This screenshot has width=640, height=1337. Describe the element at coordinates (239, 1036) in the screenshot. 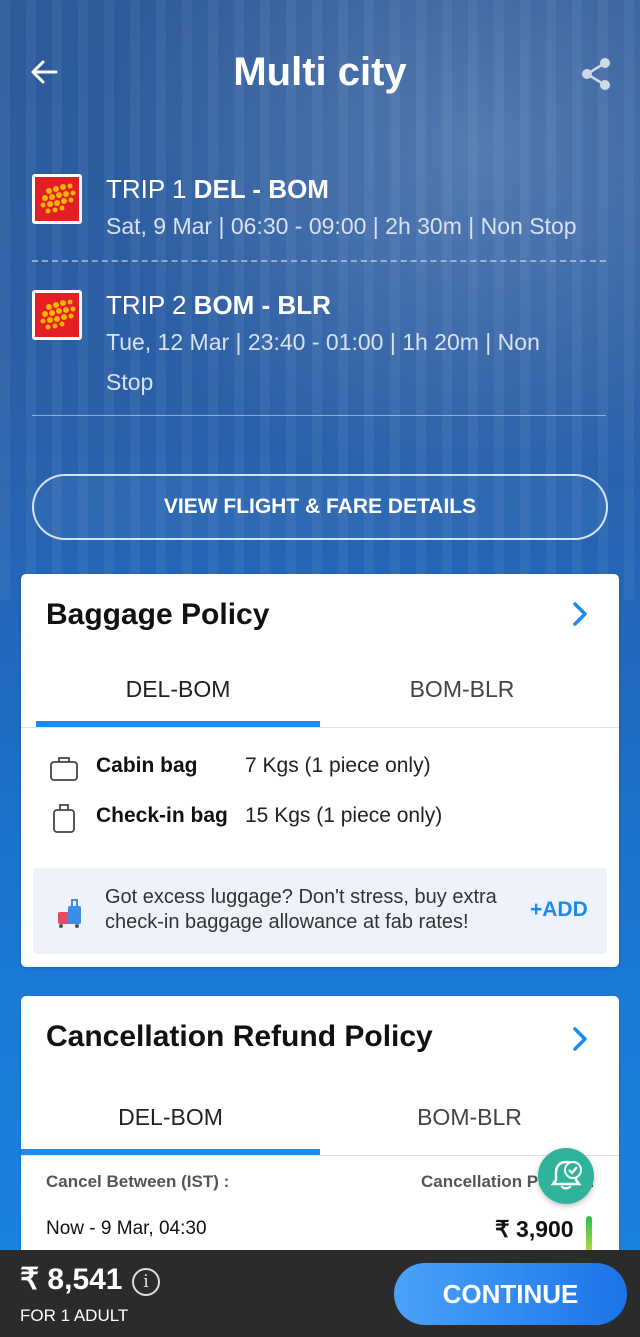

I see `cancellation-policy-title: Cancellation Refund Policy` at that location.